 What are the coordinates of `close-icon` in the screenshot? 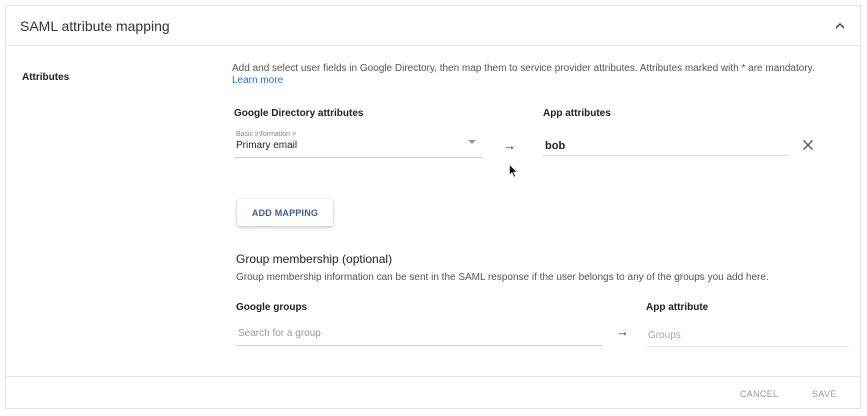 It's located at (808, 145).